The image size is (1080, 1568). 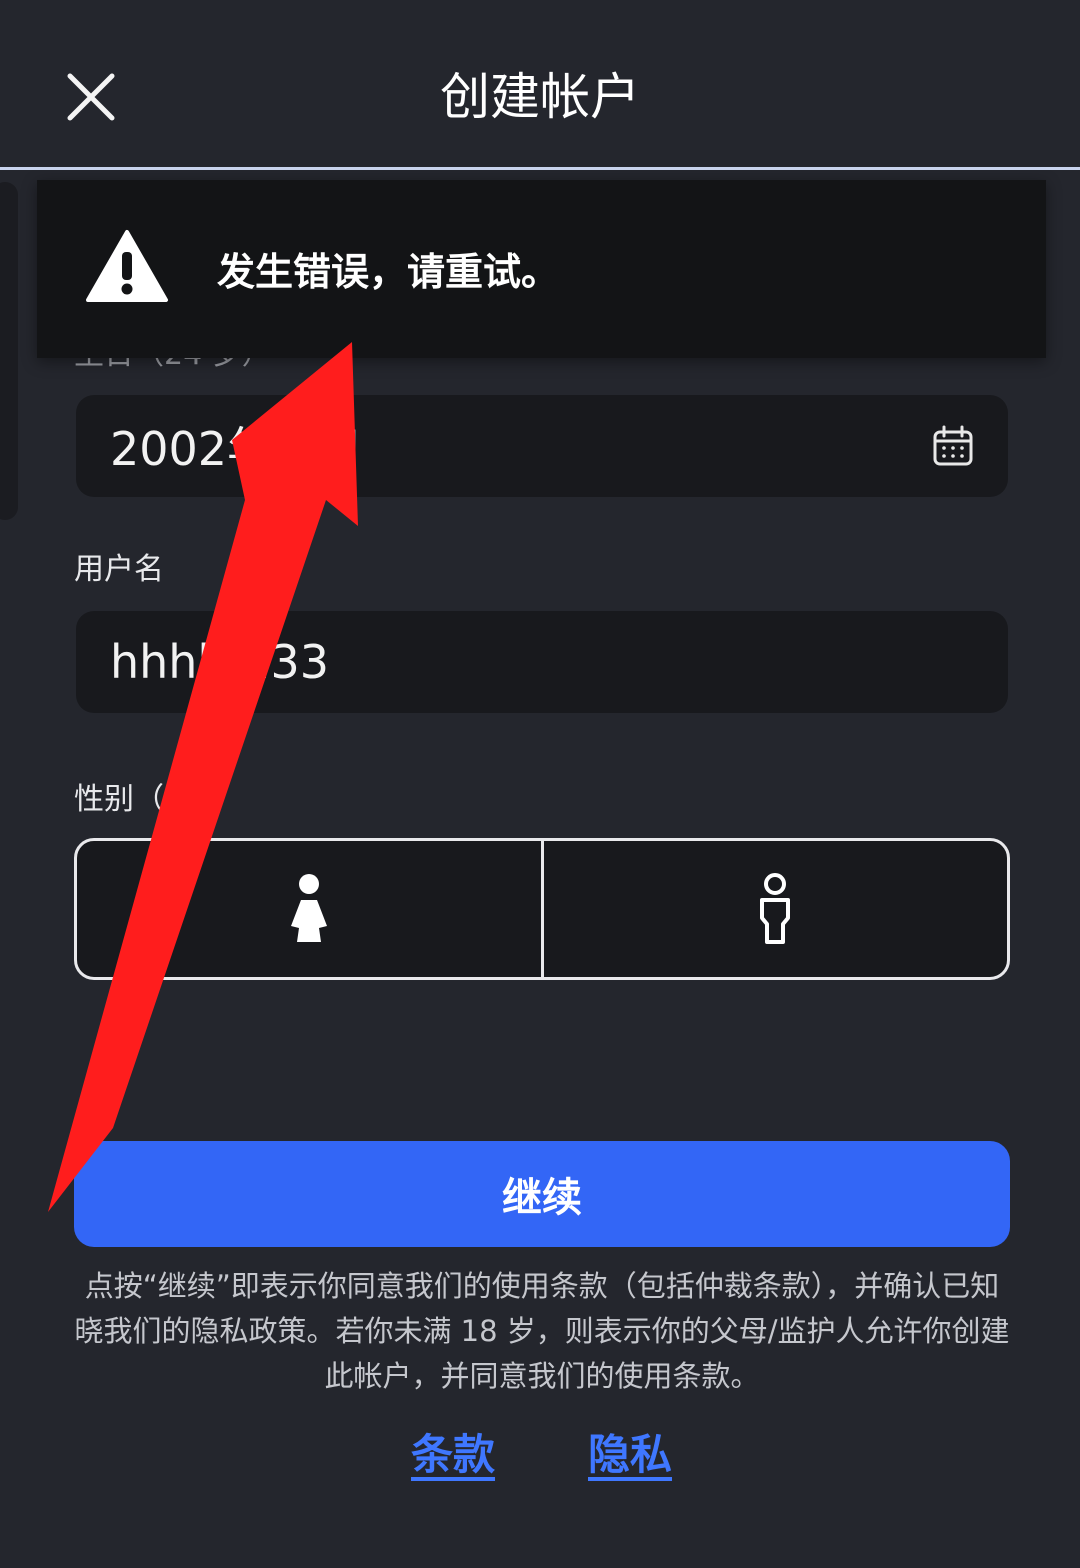 I want to click on username-label: 用户名, so click(x=119, y=569).